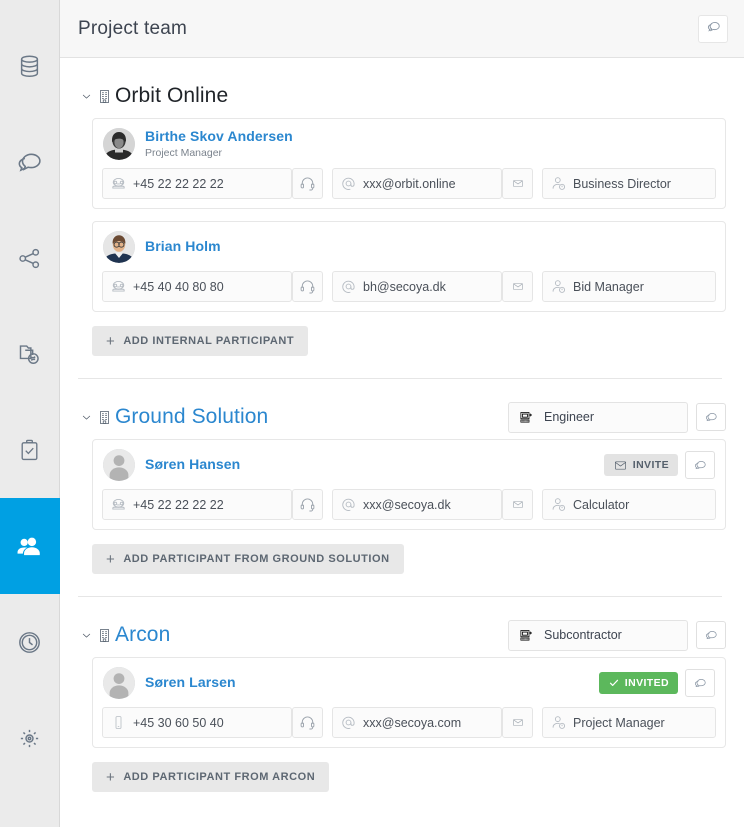  I want to click on envelope-icon, so click(620, 465).